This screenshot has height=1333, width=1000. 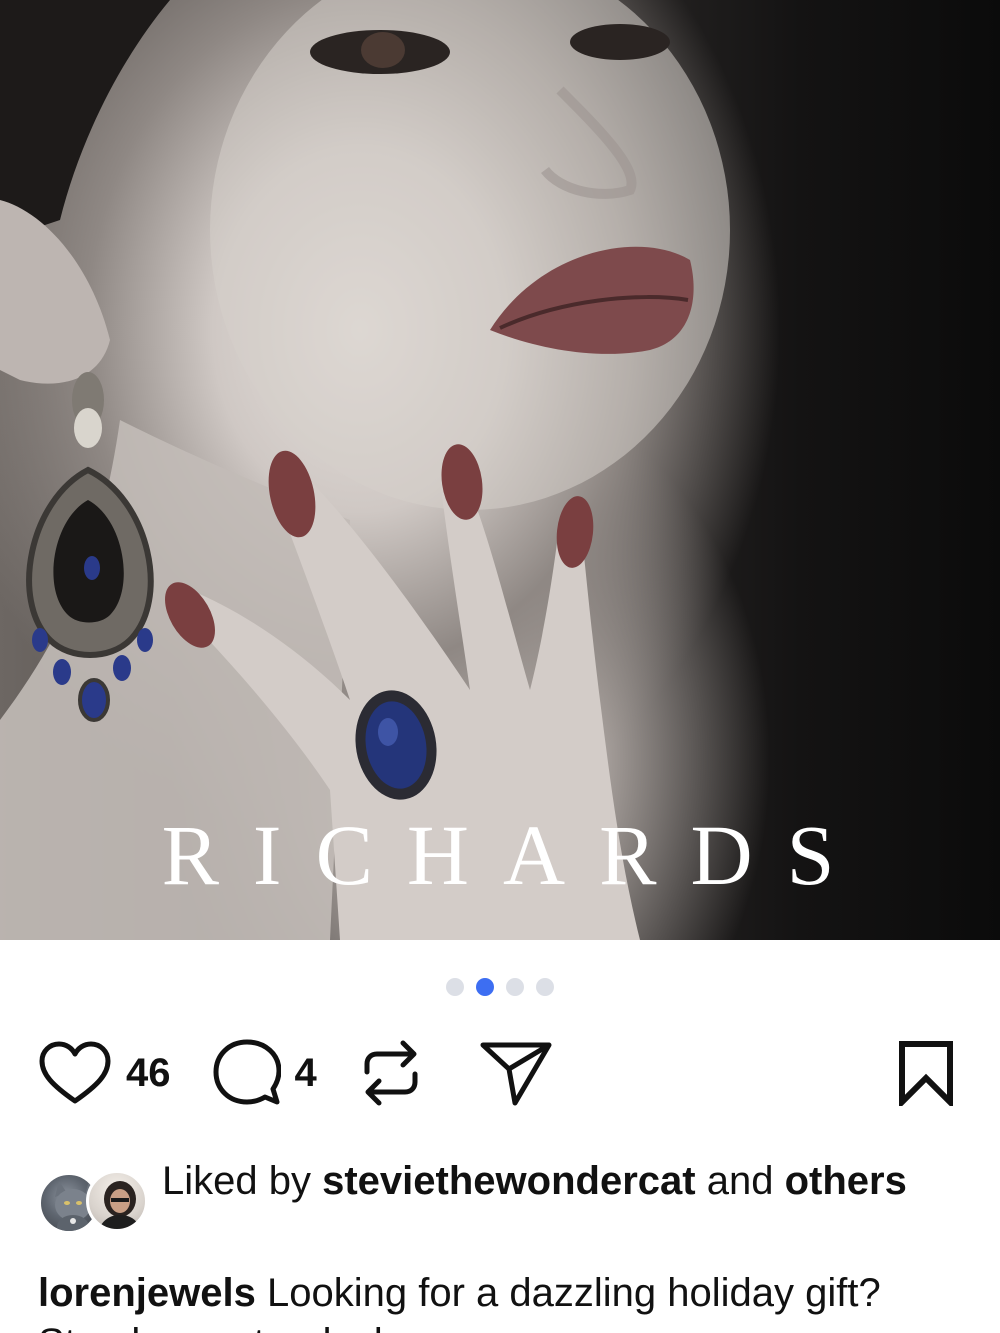 I want to click on bookmark-icon, so click(x=926, y=1073).